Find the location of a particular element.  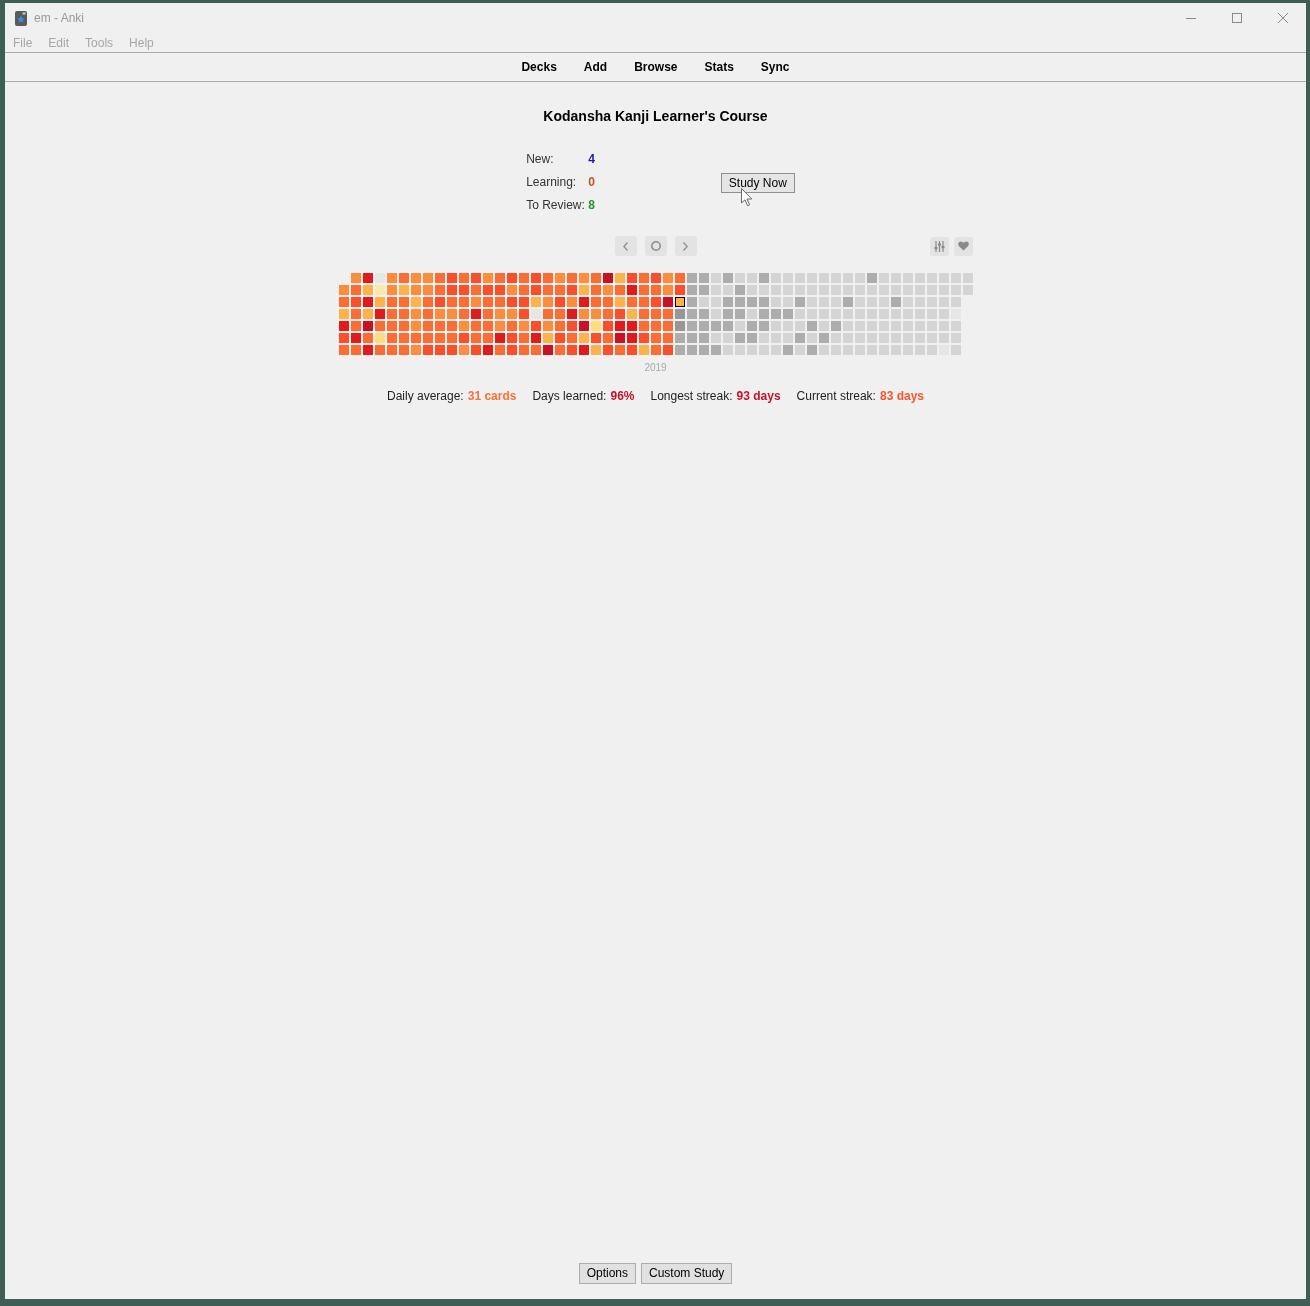

sliders-icon is located at coordinates (939, 246).